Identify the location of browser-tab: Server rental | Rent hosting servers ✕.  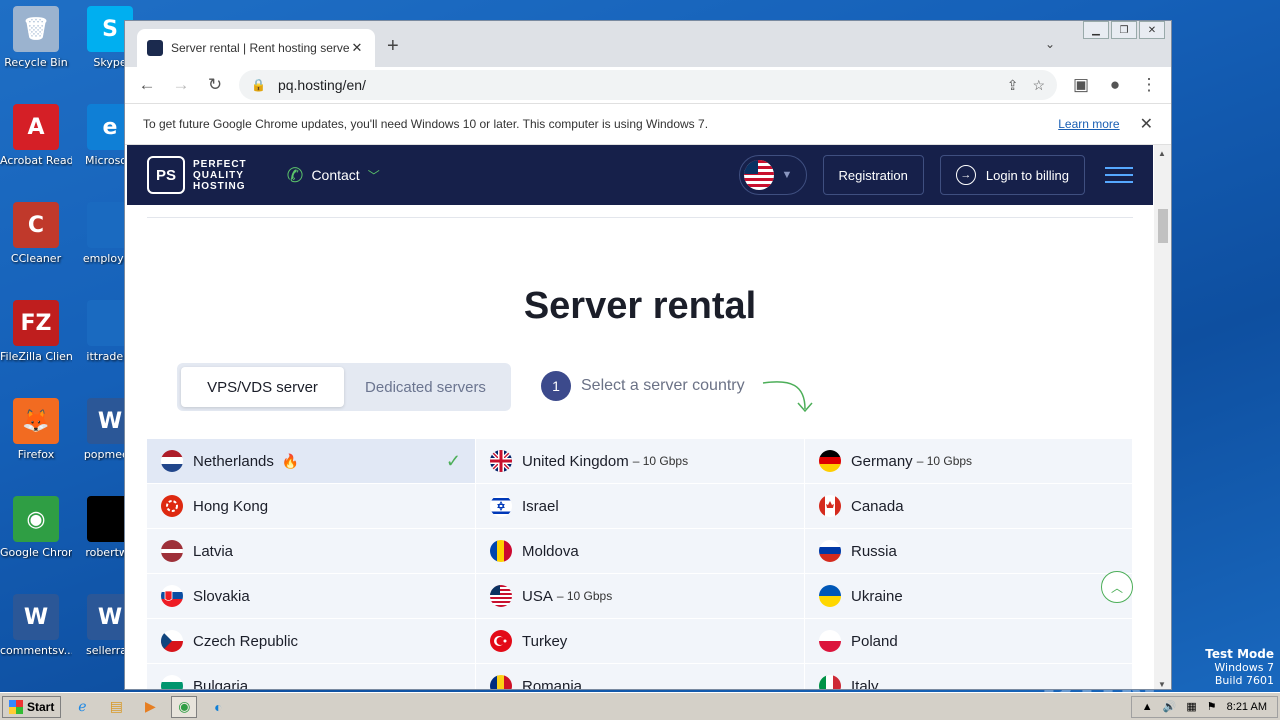
(256, 48).